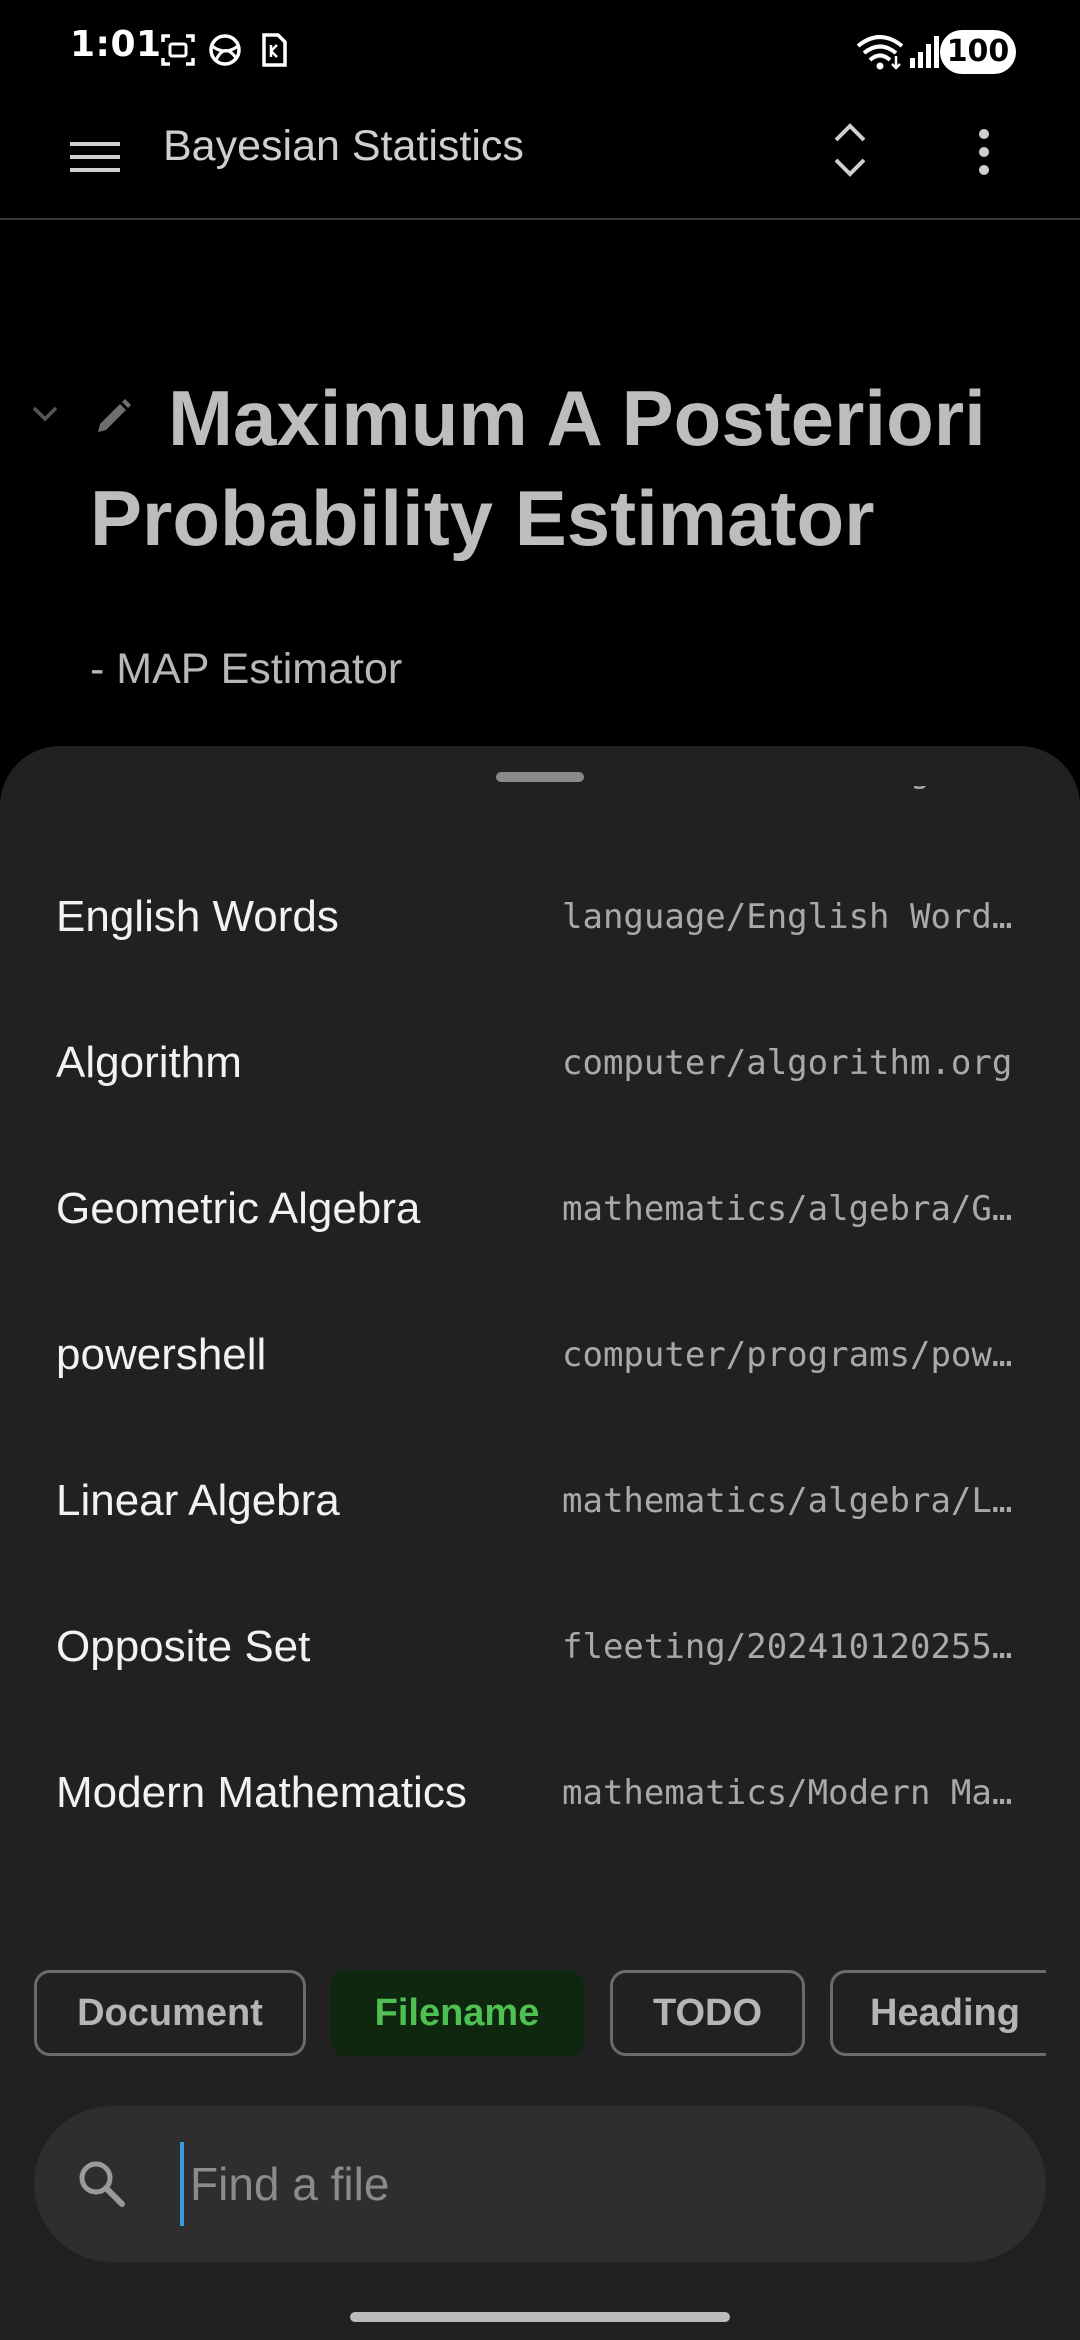 The width and height of the screenshot is (1080, 2340). I want to click on gesture-nav-bar, so click(540, 2317).